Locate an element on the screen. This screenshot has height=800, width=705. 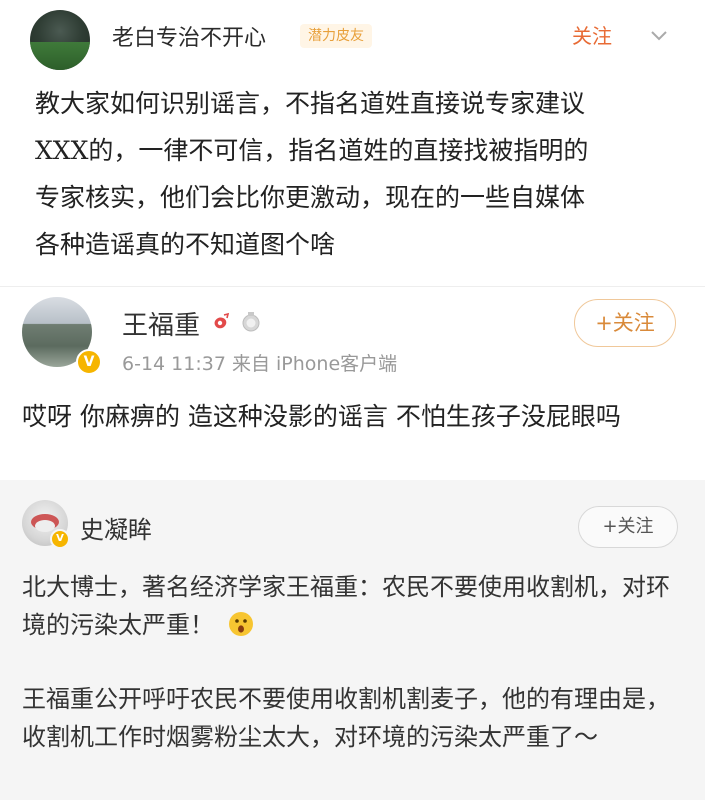
username: 史凝眸 is located at coordinates (116, 527).